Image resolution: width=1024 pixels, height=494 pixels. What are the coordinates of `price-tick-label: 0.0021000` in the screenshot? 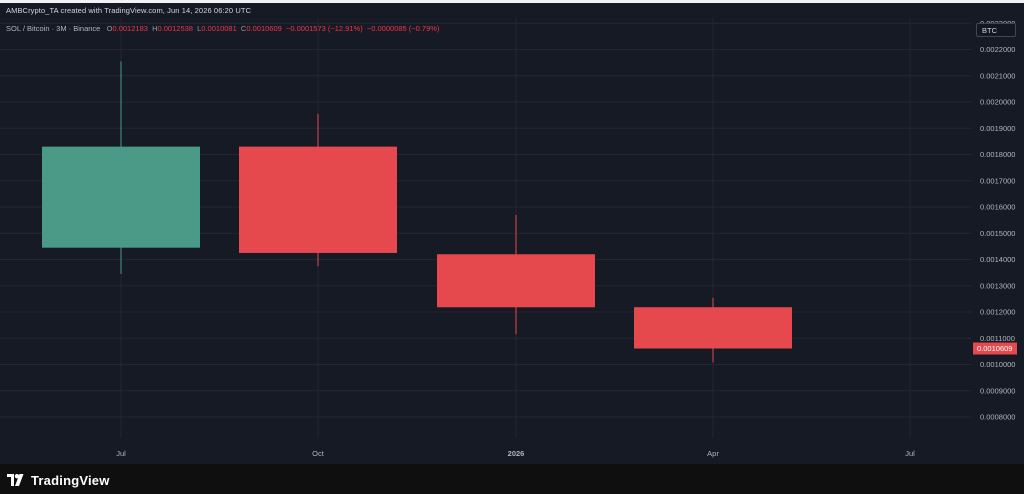 It's located at (997, 75).